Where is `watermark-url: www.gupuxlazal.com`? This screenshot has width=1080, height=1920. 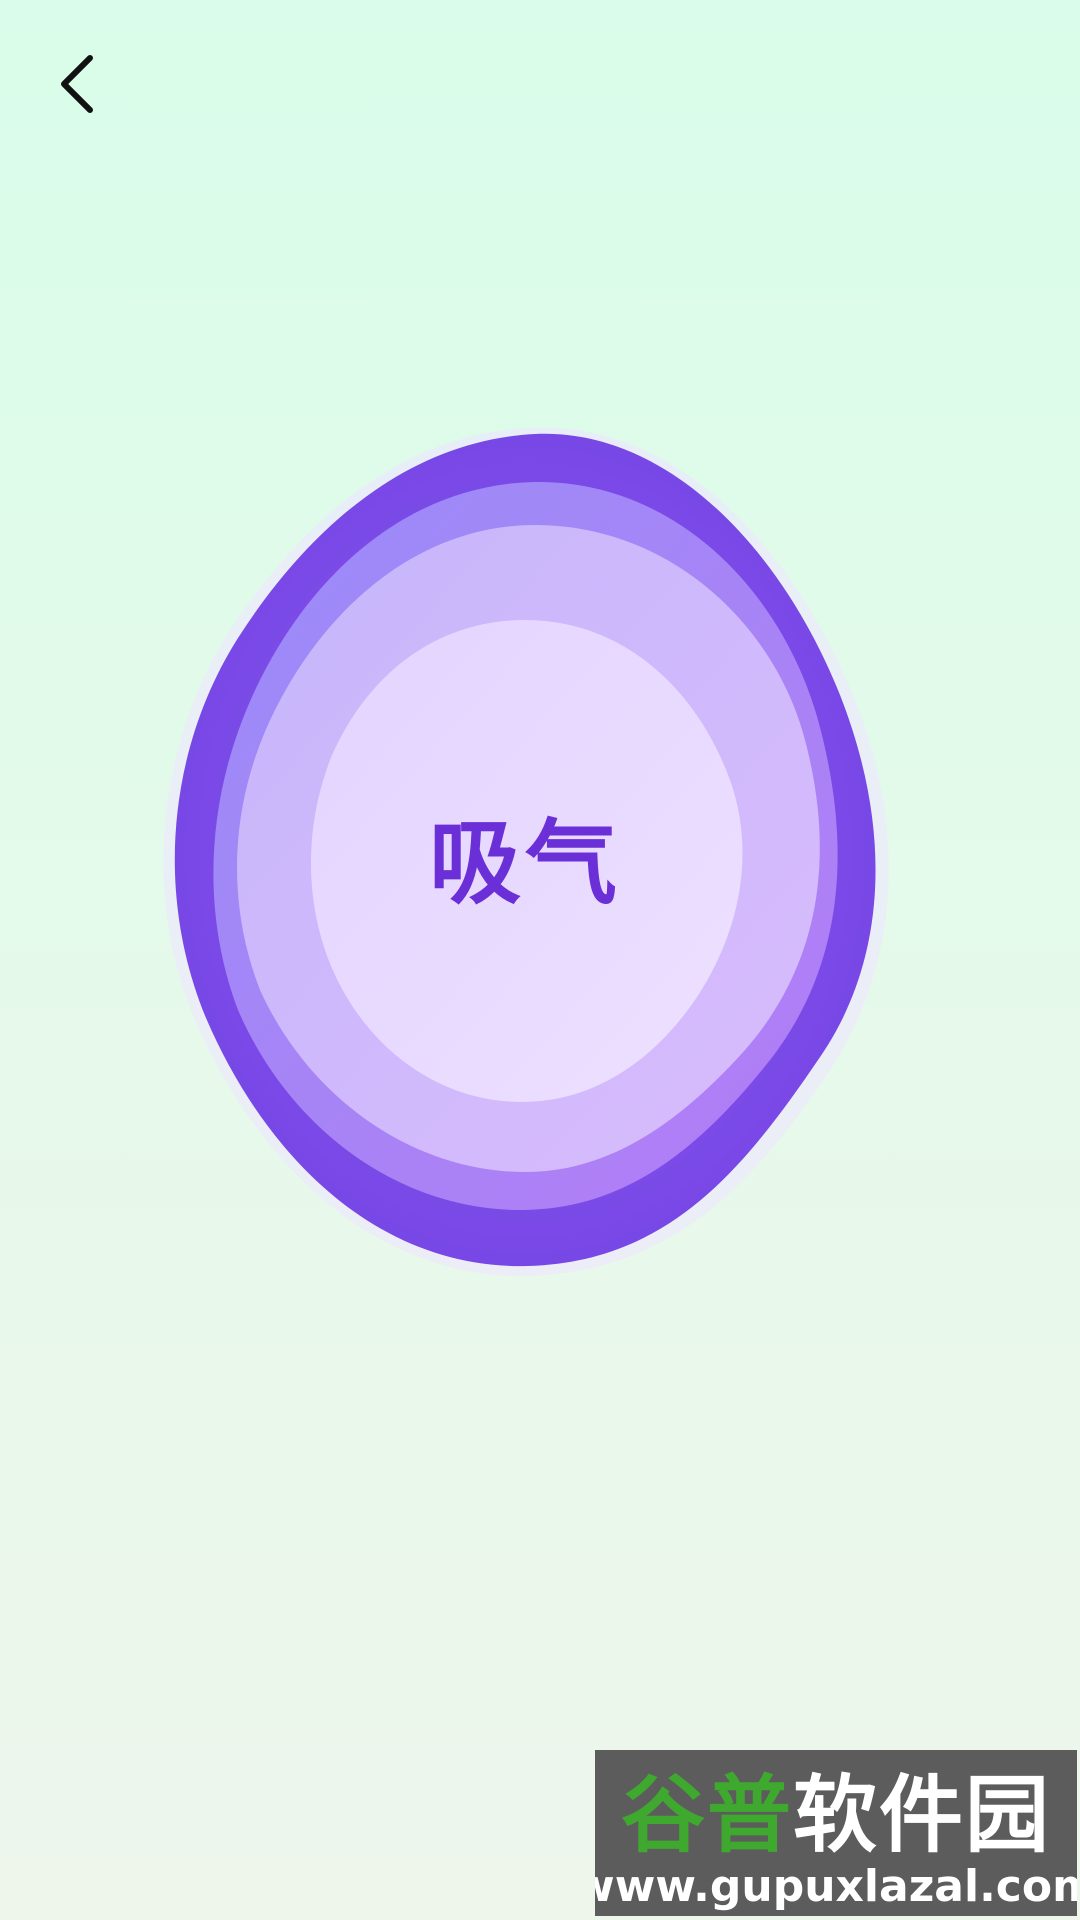 watermark-url: www.gupuxlazal.com is located at coordinates (836, 1886).